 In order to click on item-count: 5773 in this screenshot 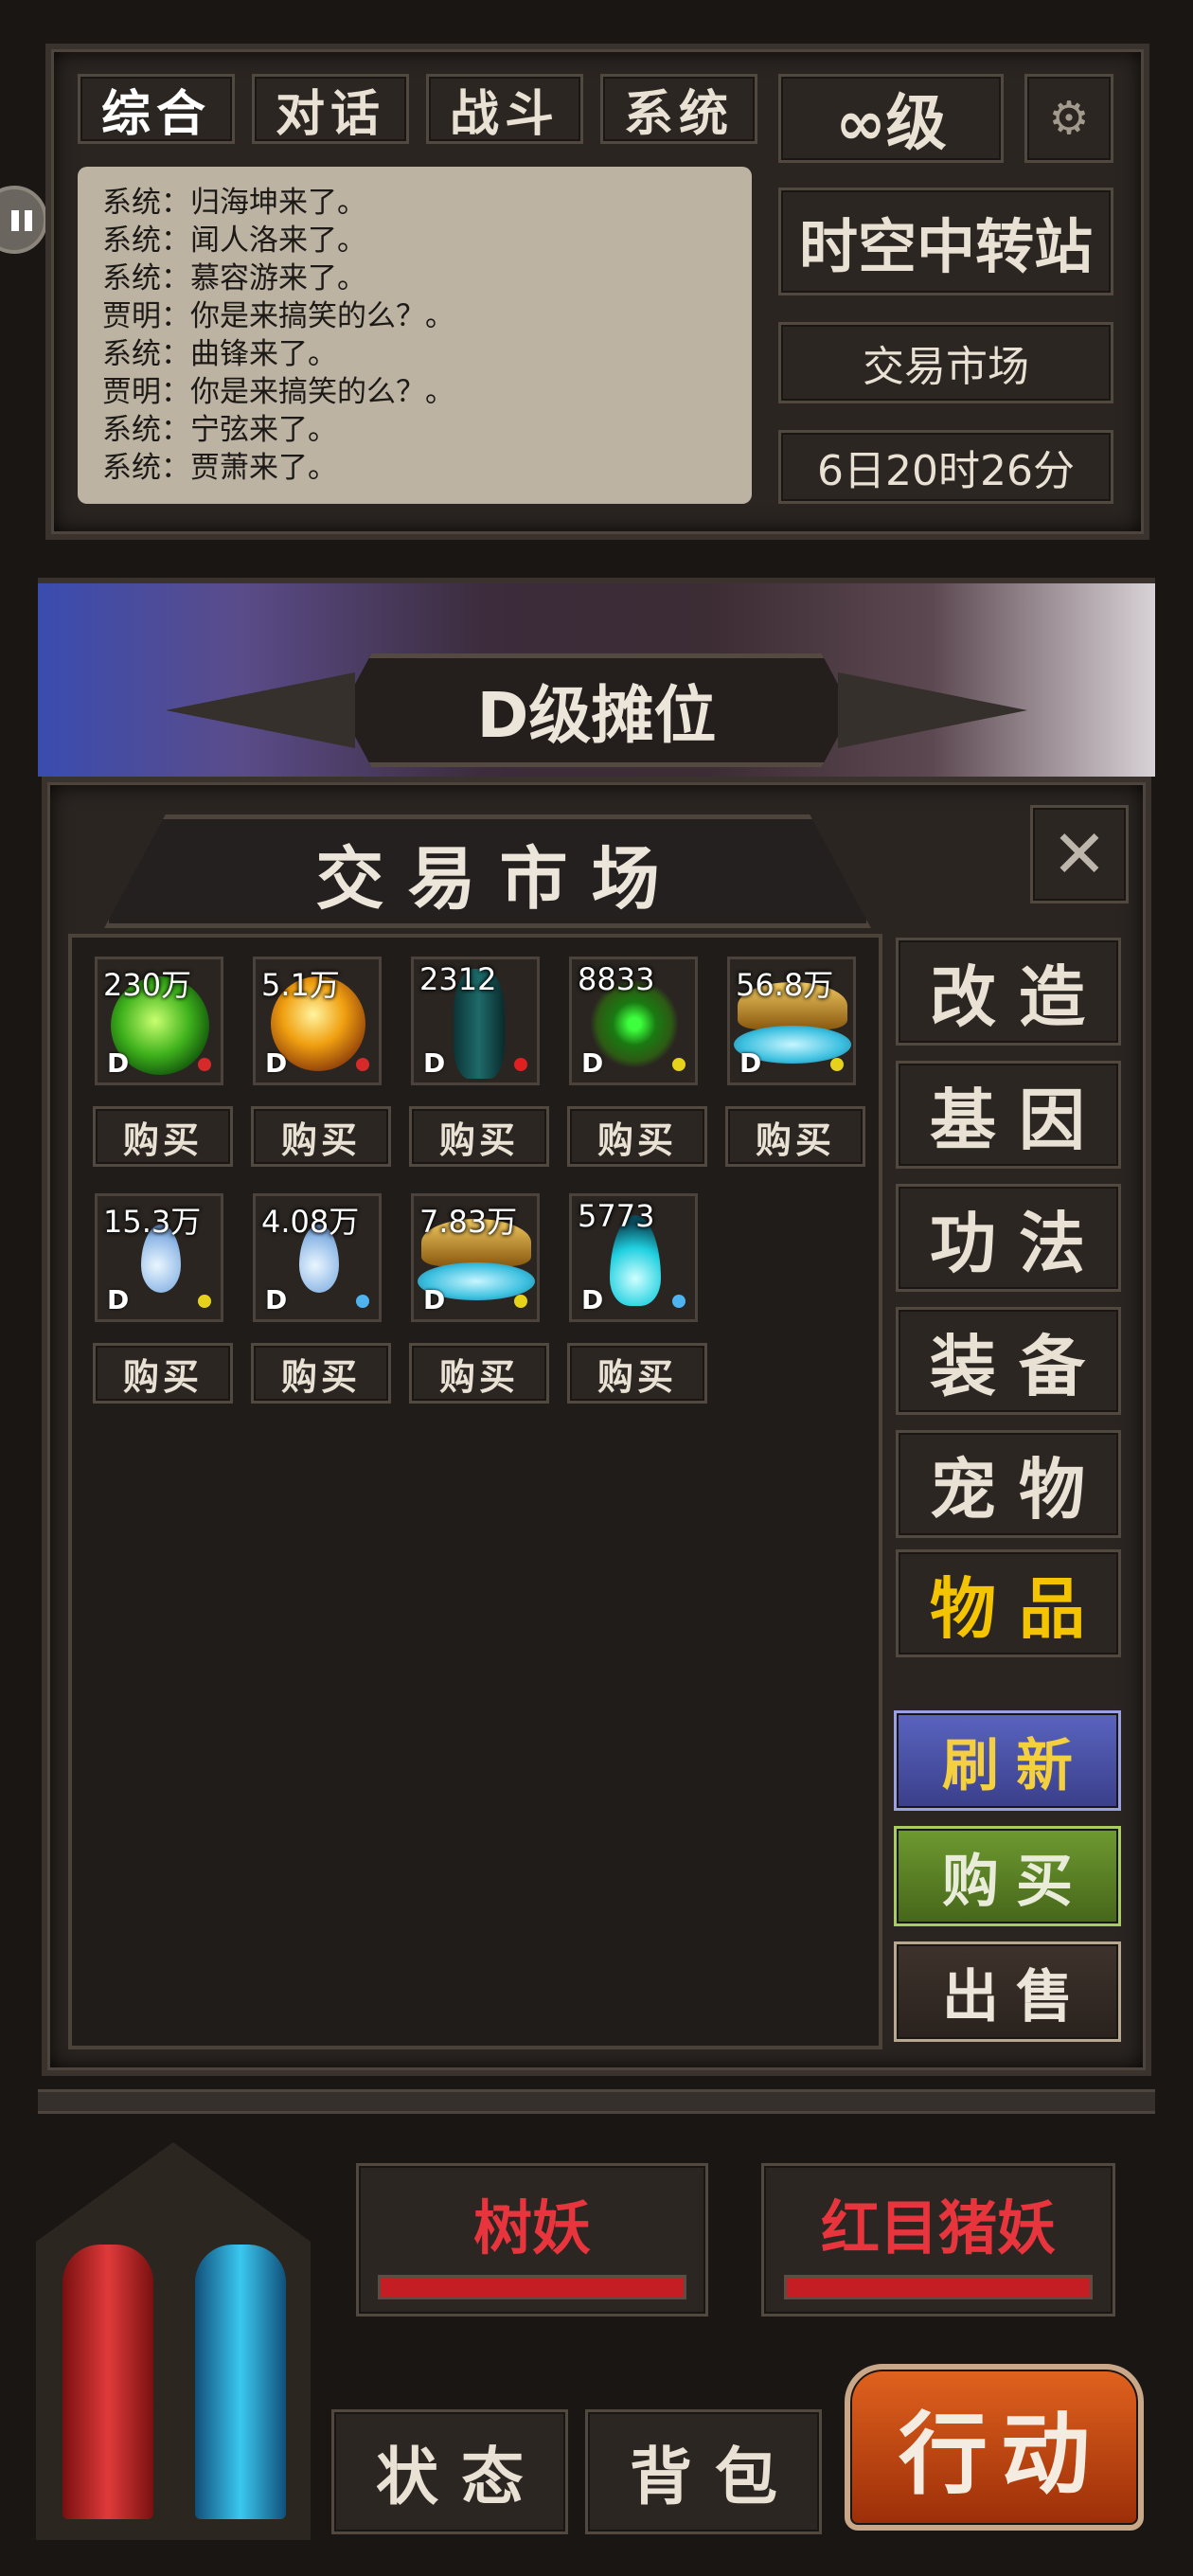, I will do `click(616, 1216)`.